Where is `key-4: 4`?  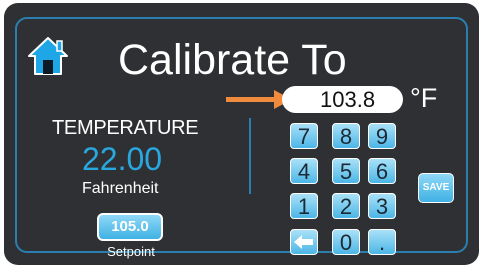 key-4: 4 is located at coordinates (304, 171).